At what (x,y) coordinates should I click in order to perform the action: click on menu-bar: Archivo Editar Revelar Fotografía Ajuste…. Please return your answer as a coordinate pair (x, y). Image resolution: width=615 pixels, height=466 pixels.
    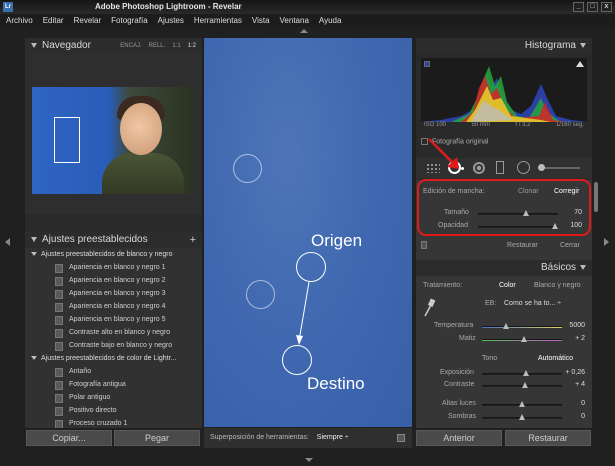
    Looking at the image, I should click on (307, 20).